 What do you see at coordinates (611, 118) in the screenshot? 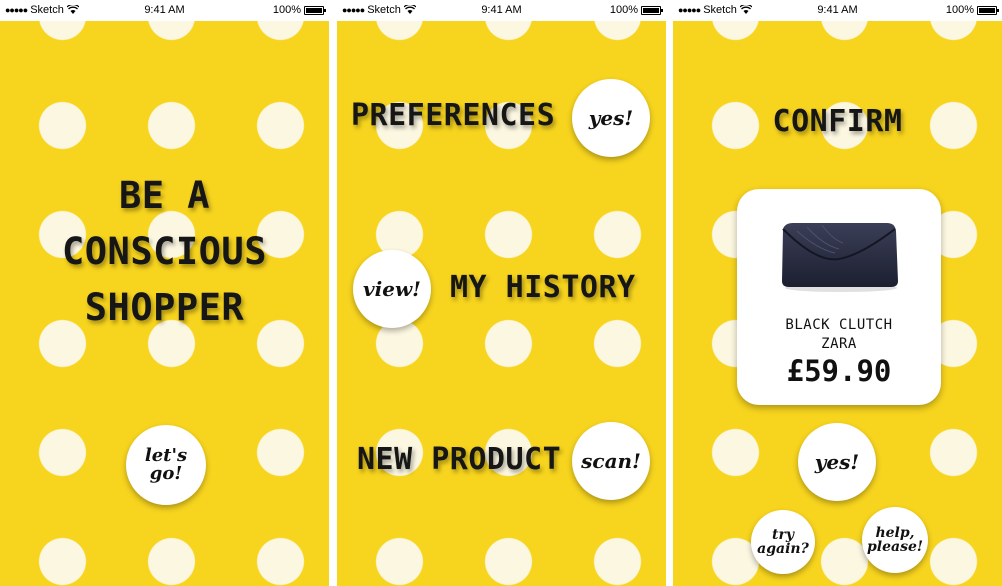
I see `preferences-yes-button: yes!` at bounding box center [611, 118].